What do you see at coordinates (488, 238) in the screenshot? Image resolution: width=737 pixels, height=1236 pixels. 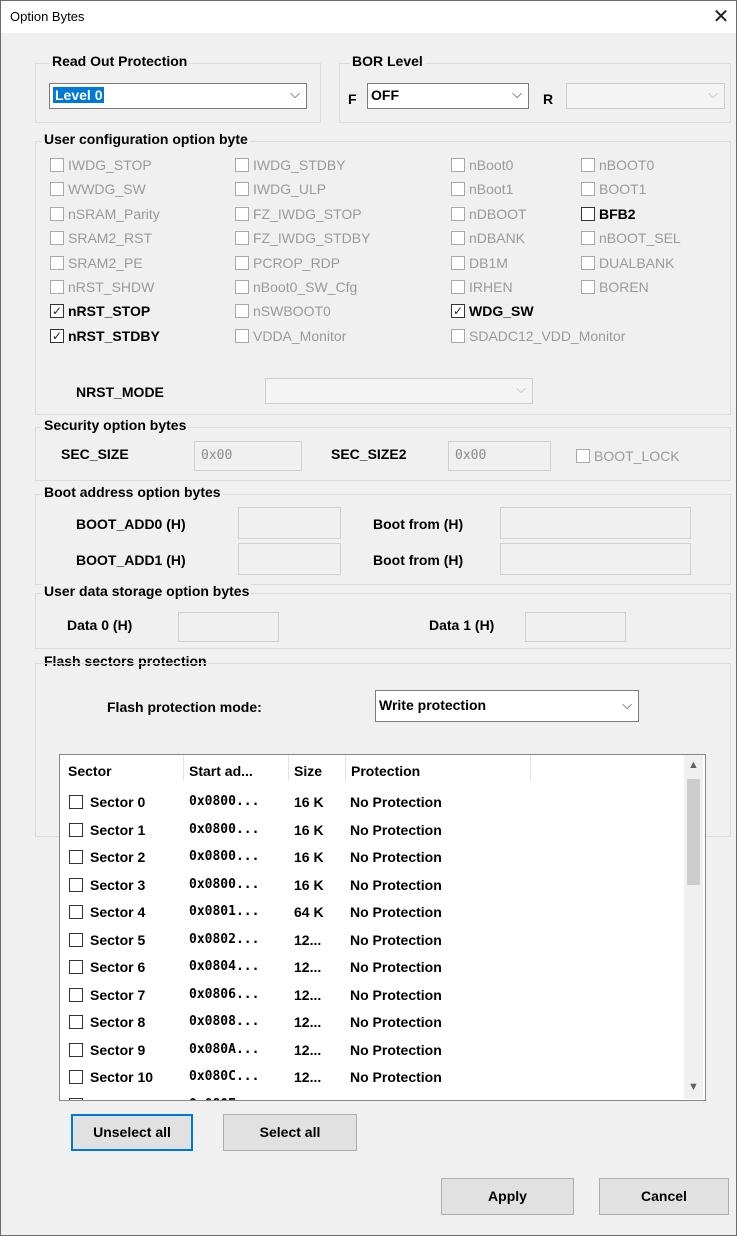 I see `checkbox-ndbank: nDBANK` at bounding box center [488, 238].